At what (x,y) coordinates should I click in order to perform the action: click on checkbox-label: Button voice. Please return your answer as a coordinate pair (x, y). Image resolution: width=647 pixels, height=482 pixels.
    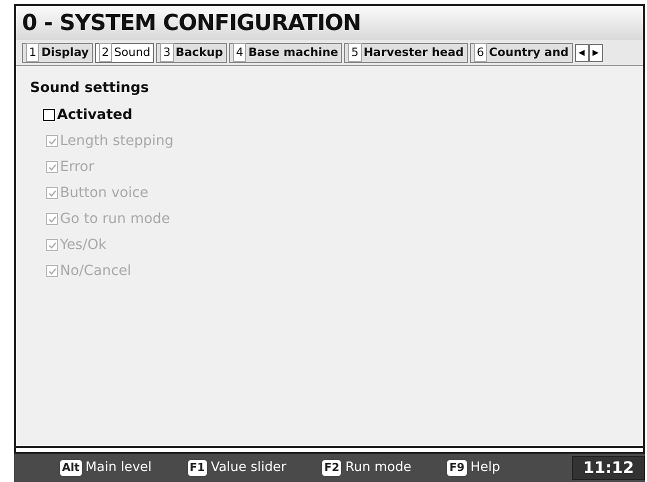
    Looking at the image, I should click on (104, 193).